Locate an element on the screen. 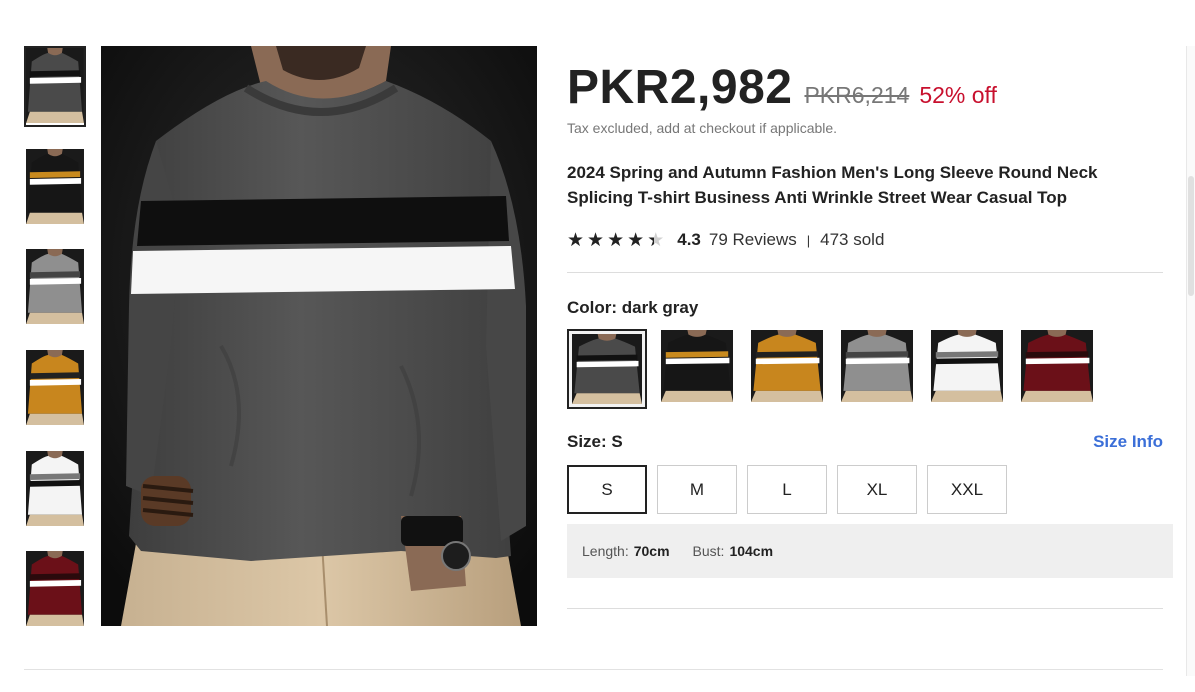 This screenshot has width=1195, height=692. rating-stars: ★ ★ ★ ★ ★★ is located at coordinates (617, 240).